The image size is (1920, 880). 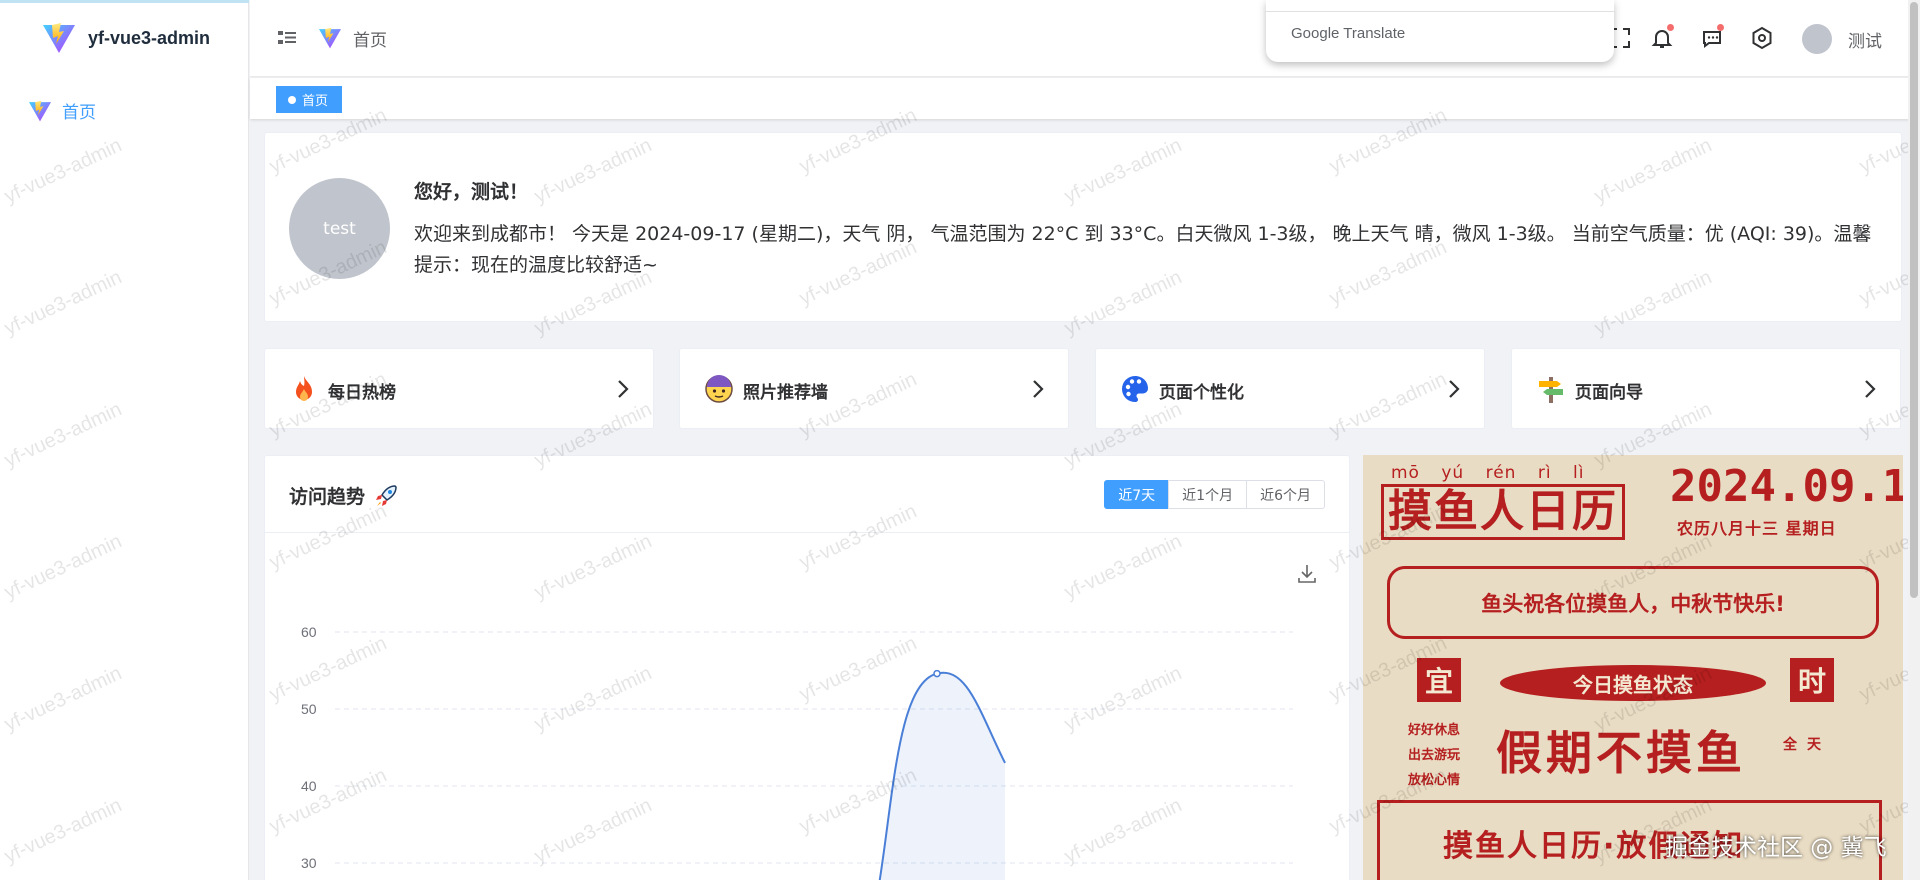 What do you see at coordinates (79, 113) in the screenshot?
I see `sidebar-item-label: 首页` at bounding box center [79, 113].